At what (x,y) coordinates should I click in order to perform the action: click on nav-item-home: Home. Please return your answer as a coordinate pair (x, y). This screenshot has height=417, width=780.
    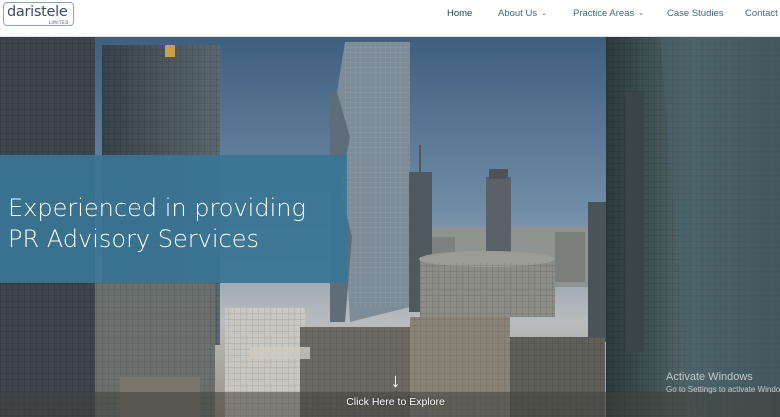
    Looking at the image, I should click on (459, 13).